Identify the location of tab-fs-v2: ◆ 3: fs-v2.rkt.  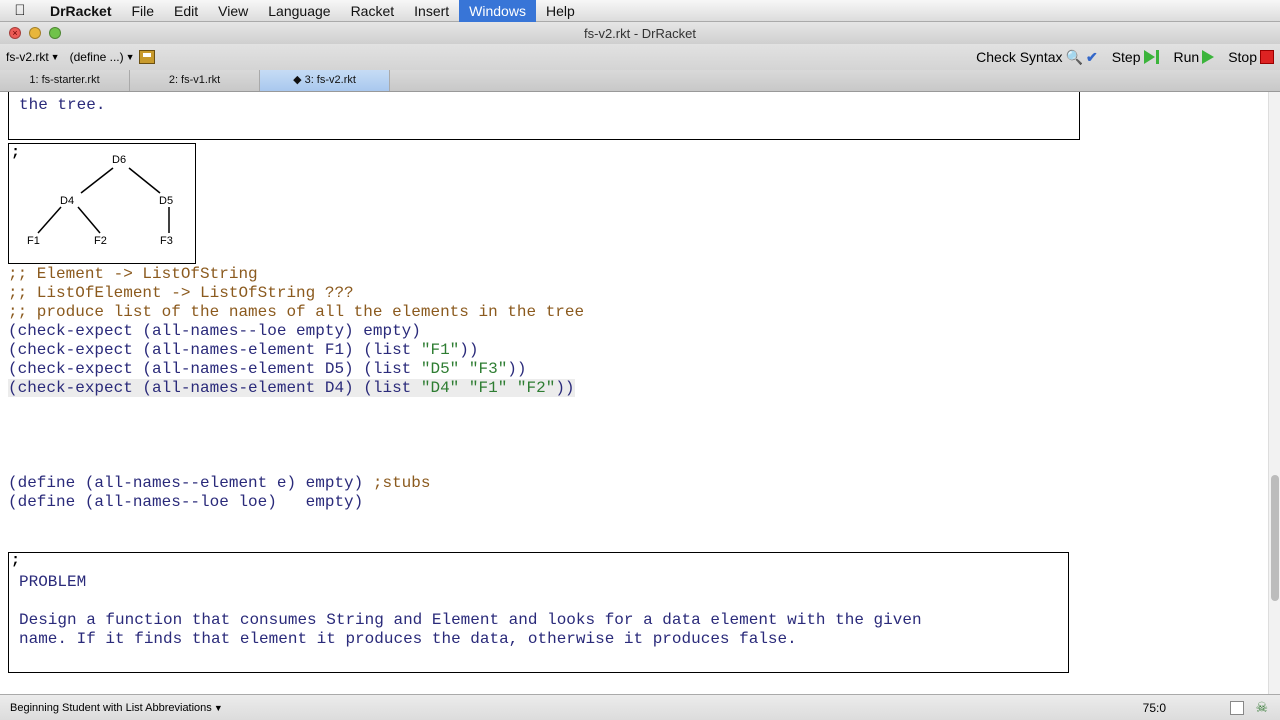
(325, 80).